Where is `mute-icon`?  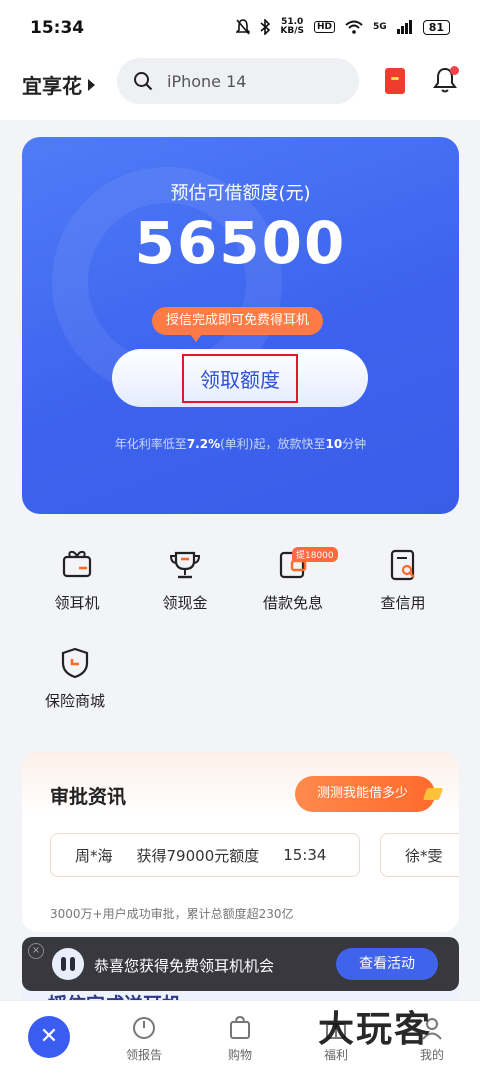
mute-icon is located at coordinates (243, 27).